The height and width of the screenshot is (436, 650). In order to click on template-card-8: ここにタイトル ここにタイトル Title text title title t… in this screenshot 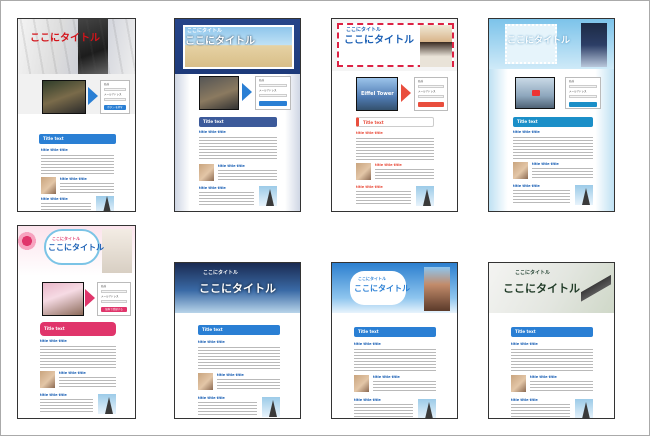, I will do `click(551, 340)`.